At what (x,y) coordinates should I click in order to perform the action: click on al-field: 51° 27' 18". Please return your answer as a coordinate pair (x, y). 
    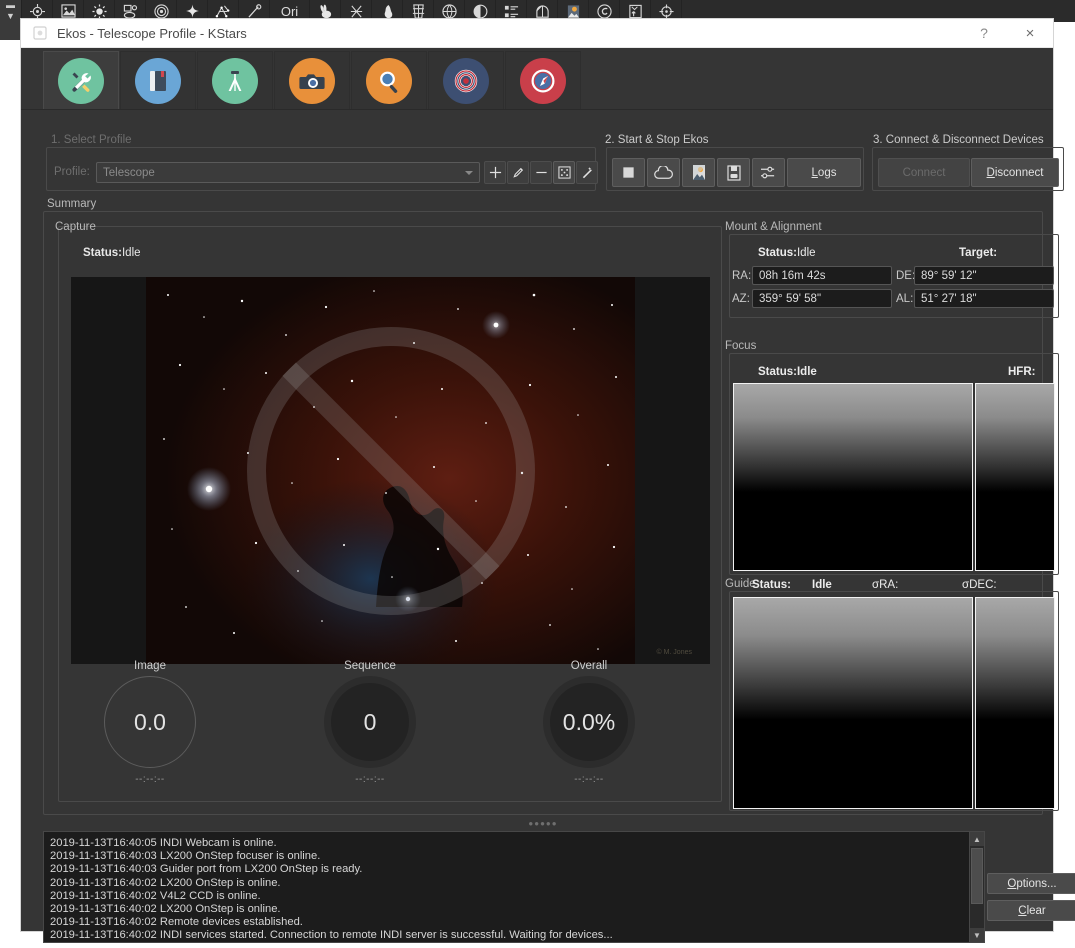
    Looking at the image, I should click on (984, 298).